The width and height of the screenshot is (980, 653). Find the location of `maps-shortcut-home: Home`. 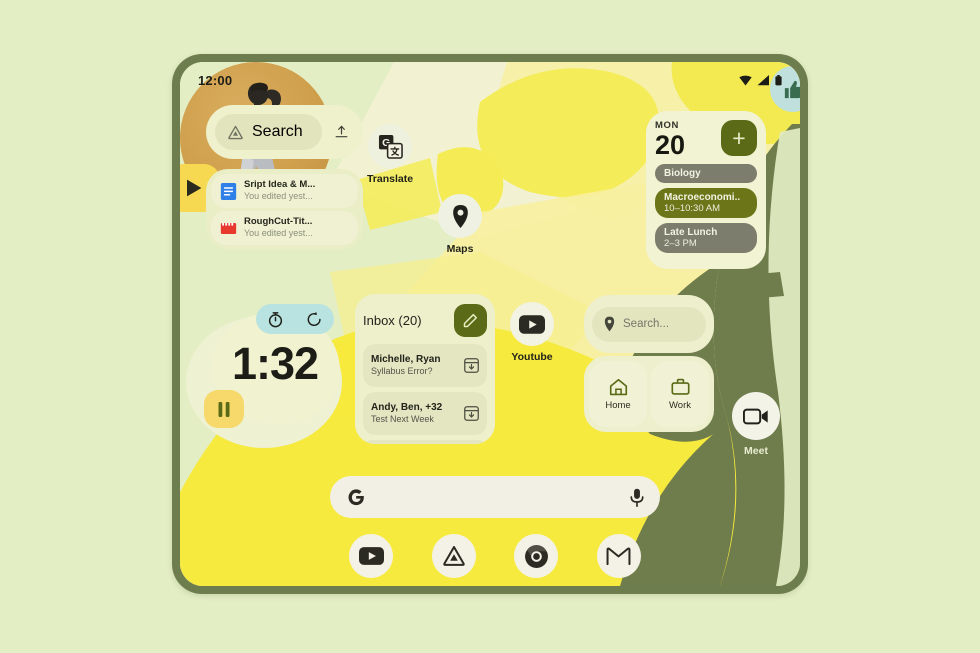

maps-shortcut-home: Home is located at coordinates (618, 394).